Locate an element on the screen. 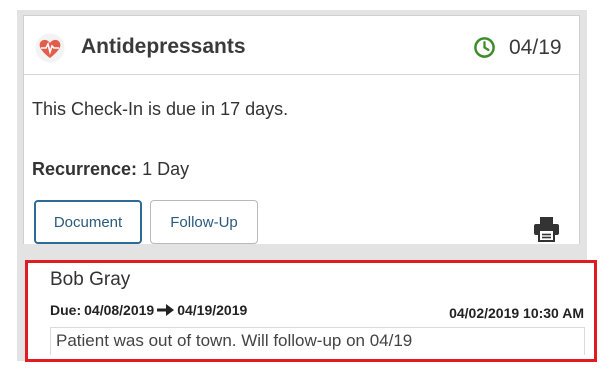 This screenshot has height=369, width=600. recurrence: Recurrence: 1 Day is located at coordinates (110, 169).